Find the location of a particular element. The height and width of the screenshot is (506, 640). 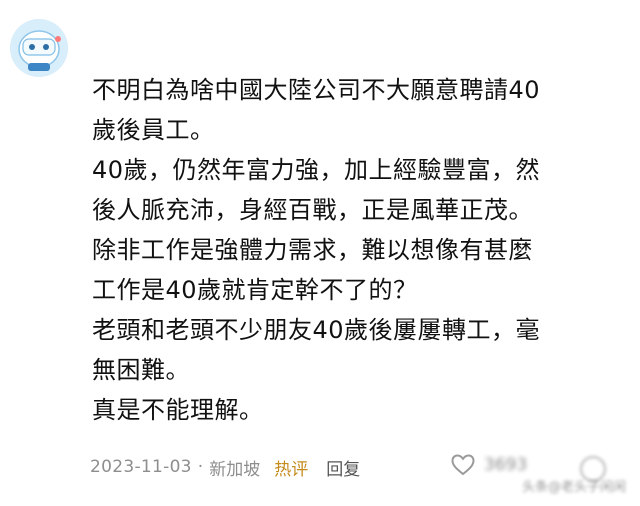

post-date: 2023-11-03 is located at coordinates (141, 467).